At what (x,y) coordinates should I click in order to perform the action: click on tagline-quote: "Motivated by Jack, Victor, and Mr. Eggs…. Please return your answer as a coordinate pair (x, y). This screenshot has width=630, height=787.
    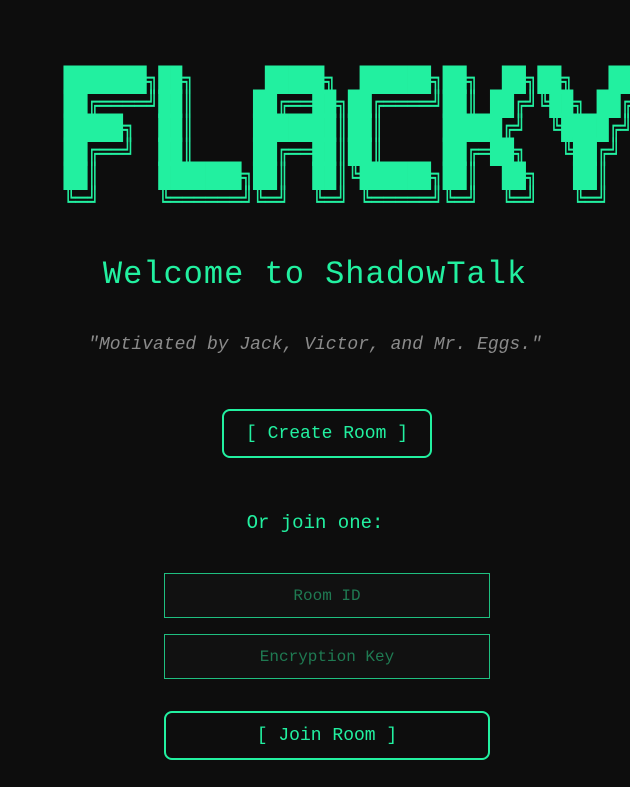
    Looking at the image, I should click on (315, 345).